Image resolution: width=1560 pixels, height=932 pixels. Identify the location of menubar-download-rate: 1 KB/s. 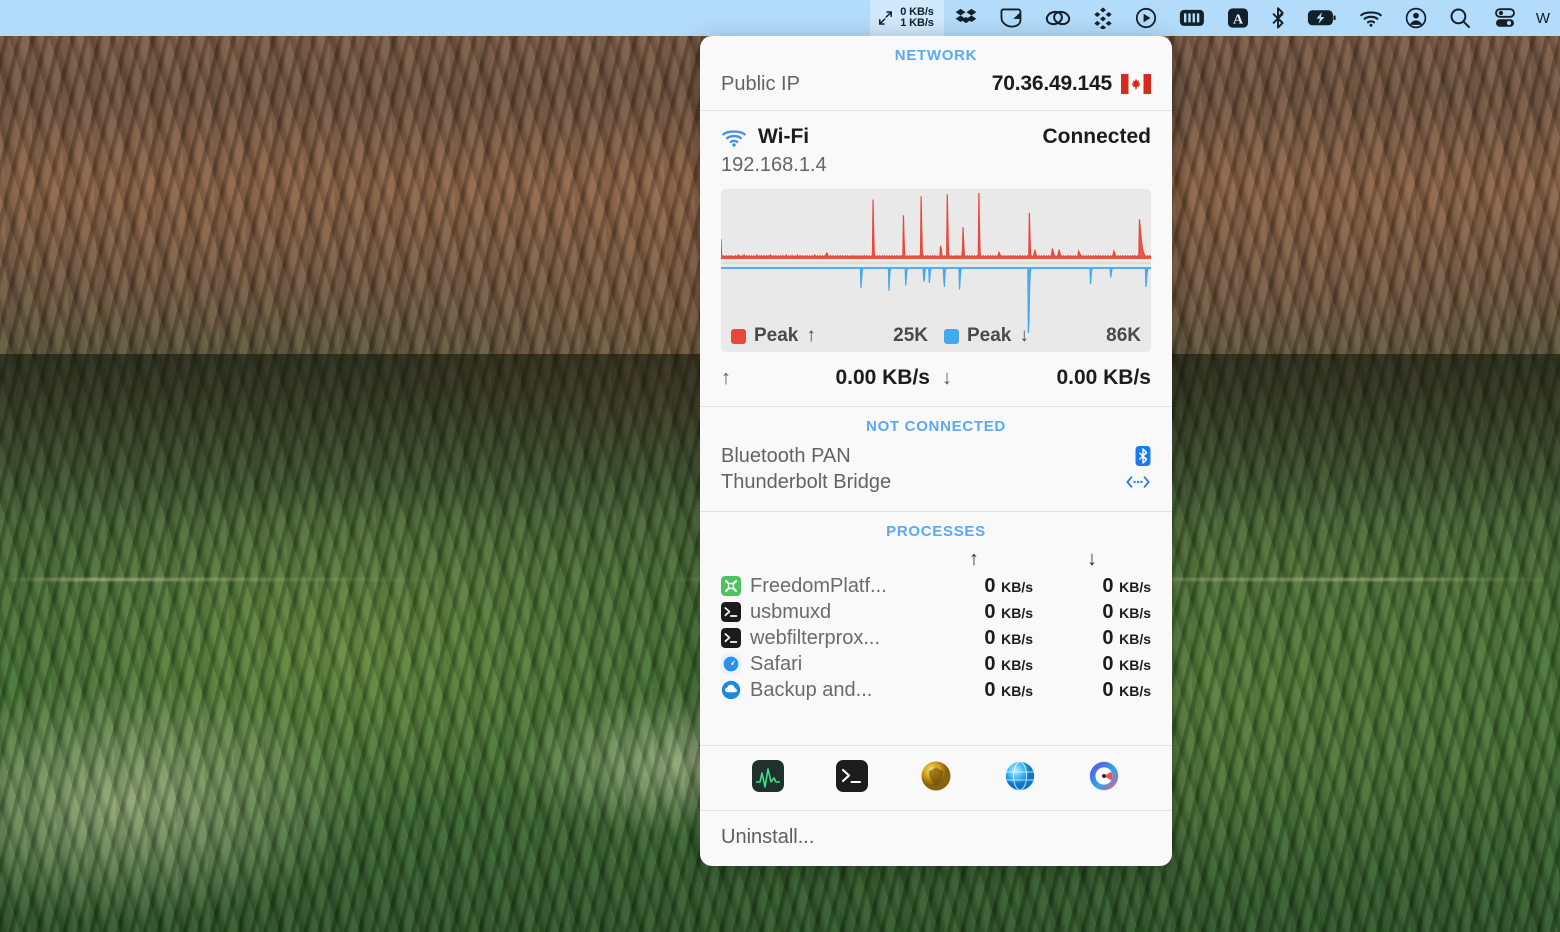
(917, 23).